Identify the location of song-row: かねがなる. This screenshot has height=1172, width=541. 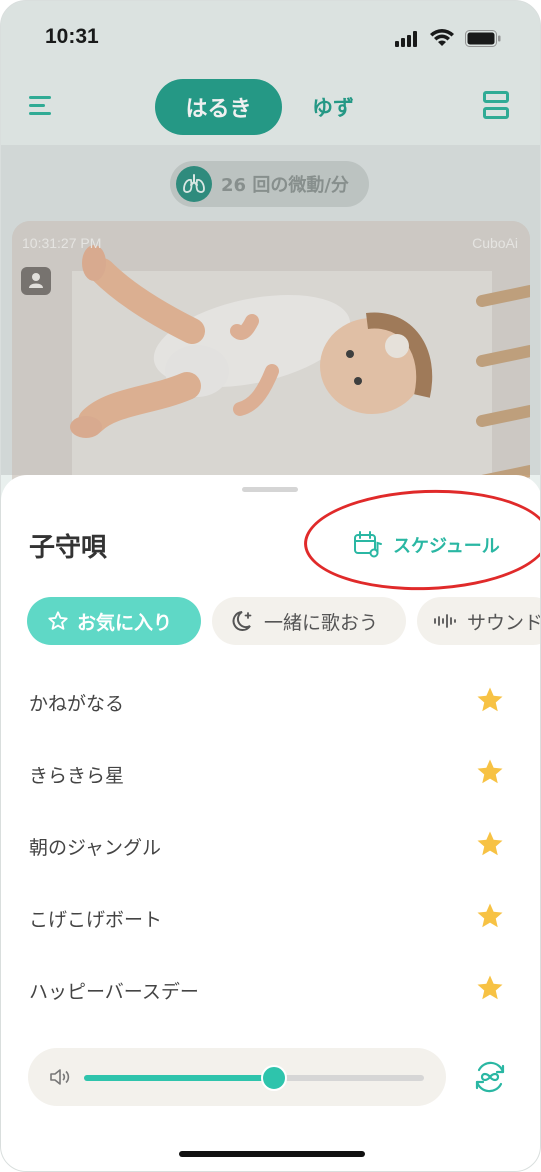
(270, 701).